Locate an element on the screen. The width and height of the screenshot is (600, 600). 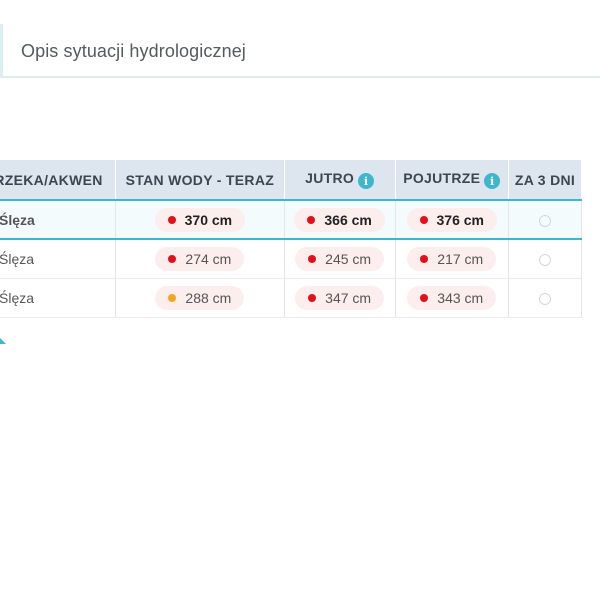
header-day-after: POJUTRZE i is located at coordinates (452, 180).